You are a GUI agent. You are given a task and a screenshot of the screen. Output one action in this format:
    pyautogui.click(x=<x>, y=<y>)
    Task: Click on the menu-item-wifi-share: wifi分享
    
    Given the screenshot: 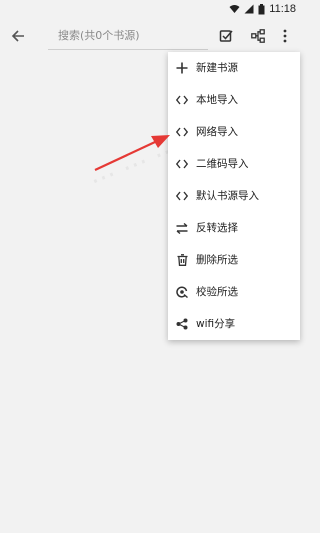 What is the action you would take?
    pyautogui.click(x=234, y=324)
    